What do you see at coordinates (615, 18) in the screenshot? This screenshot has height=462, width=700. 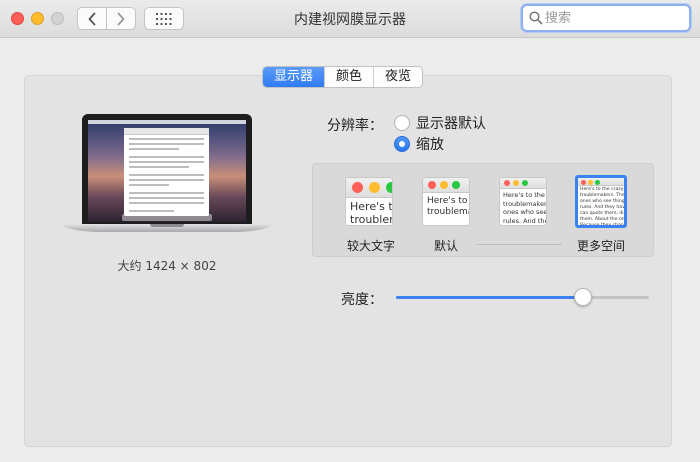 I see `search-input` at bounding box center [615, 18].